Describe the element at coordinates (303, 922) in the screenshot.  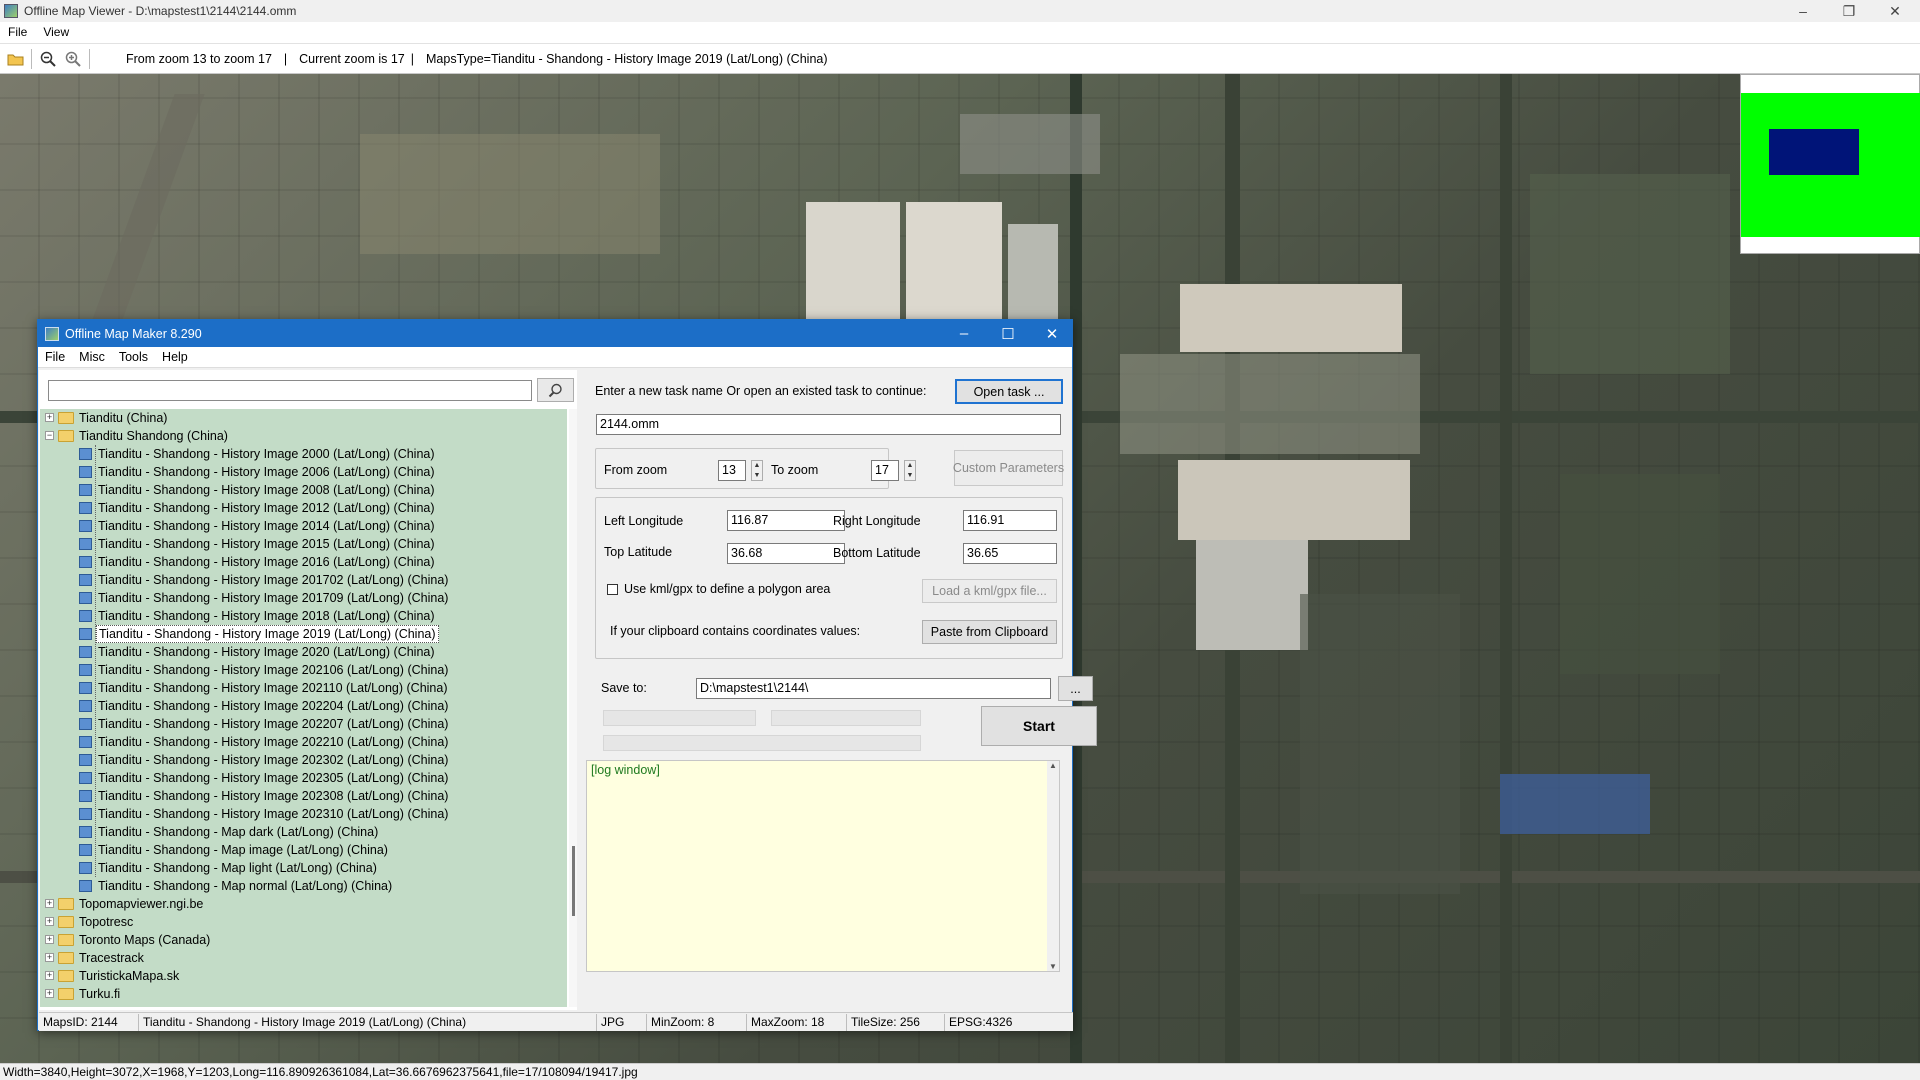
I see `tree-group: + Topotresc` at that location.